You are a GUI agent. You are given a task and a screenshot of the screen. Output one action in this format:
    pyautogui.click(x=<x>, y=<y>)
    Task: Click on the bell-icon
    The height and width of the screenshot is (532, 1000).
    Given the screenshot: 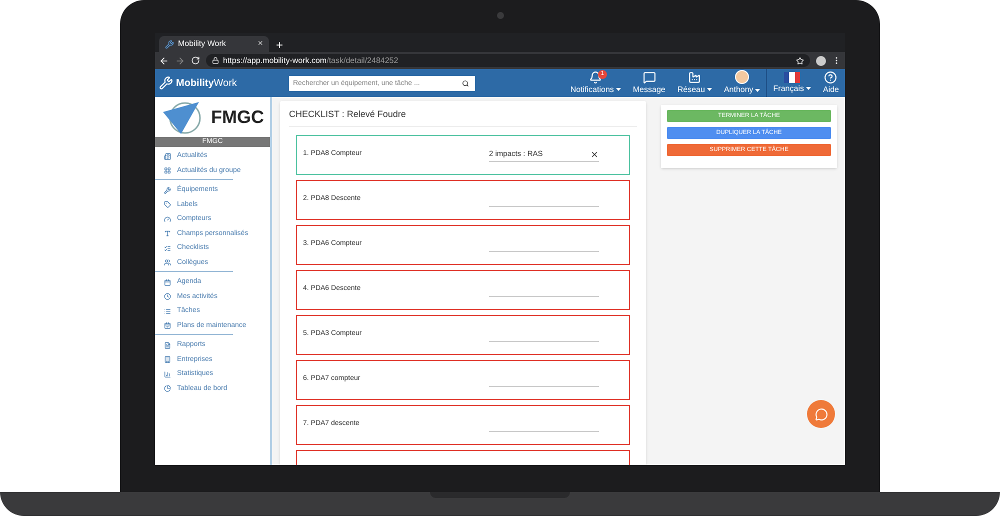 What is the action you would take?
    pyautogui.click(x=595, y=77)
    